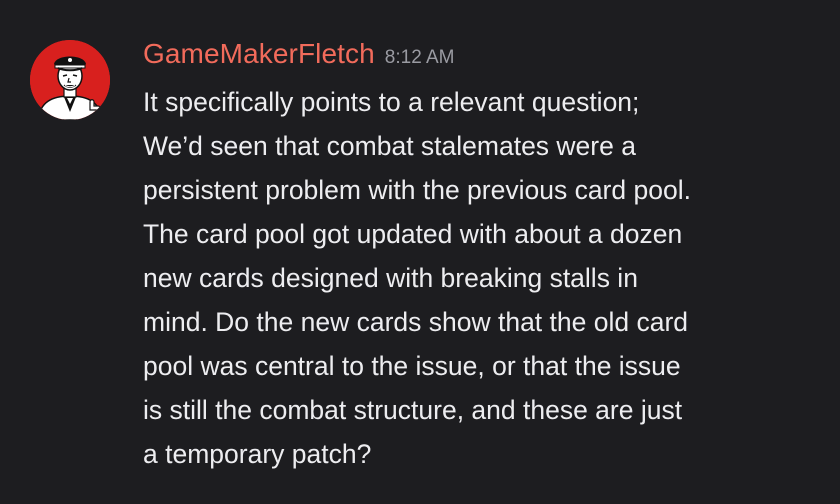 Image resolution: width=840 pixels, height=504 pixels. I want to click on message-timestamp: 8:12 AM, so click(419, 57).